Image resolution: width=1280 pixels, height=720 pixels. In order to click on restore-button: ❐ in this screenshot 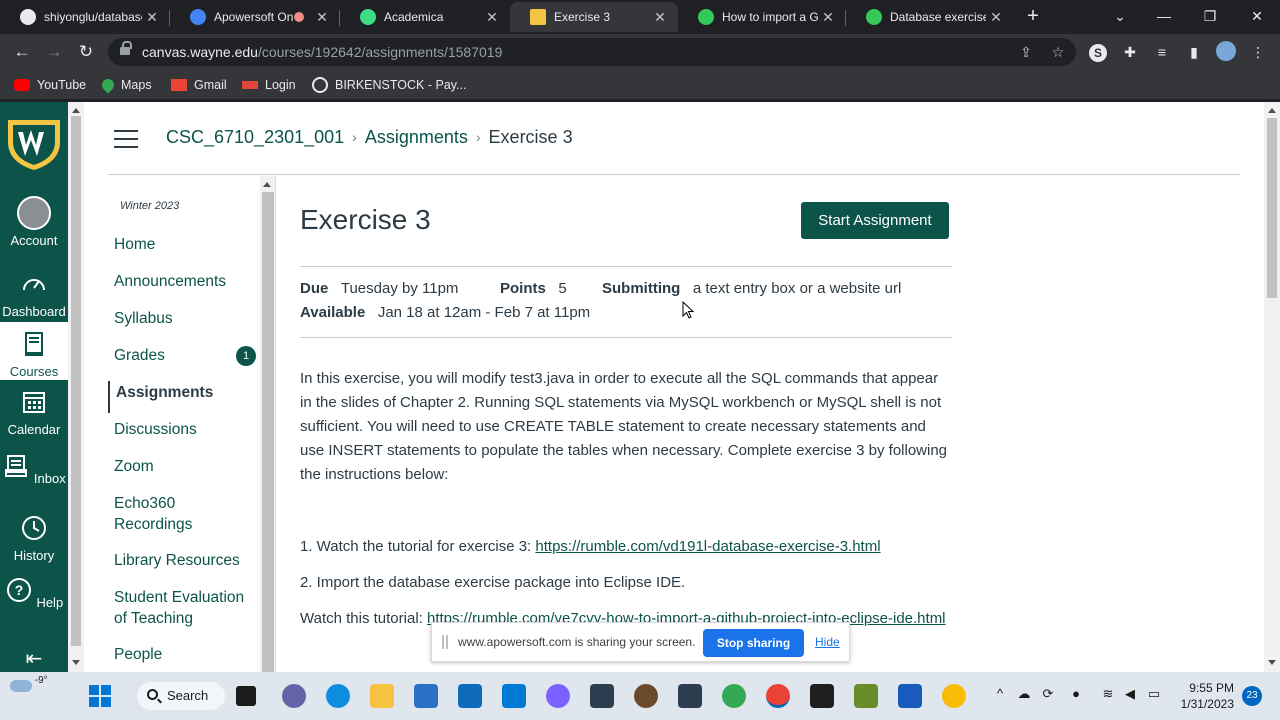, I will do `click(1210, 16)`.